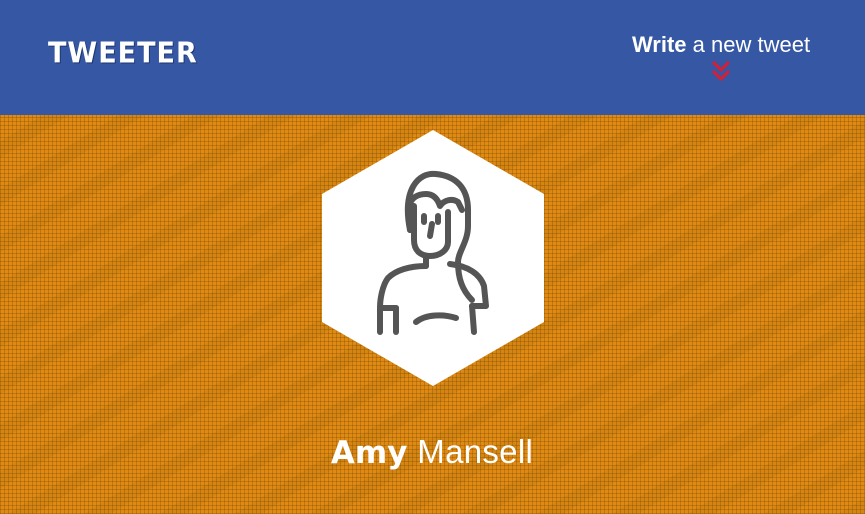  What do you see at coordinates (123, 53) in the screenshot?
I see `app-logo: TWEETER` at bounding box center [123, 53].